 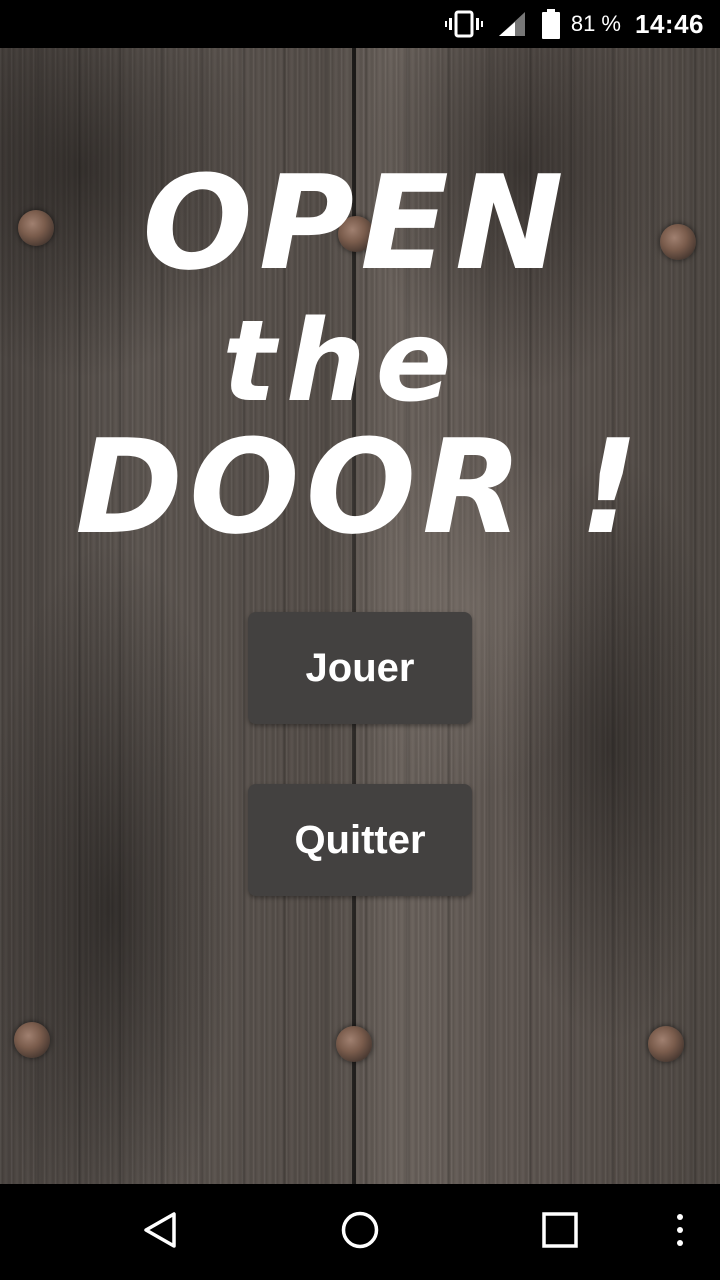 I want to click on title-line-the: the, so click(x=342, y=362).